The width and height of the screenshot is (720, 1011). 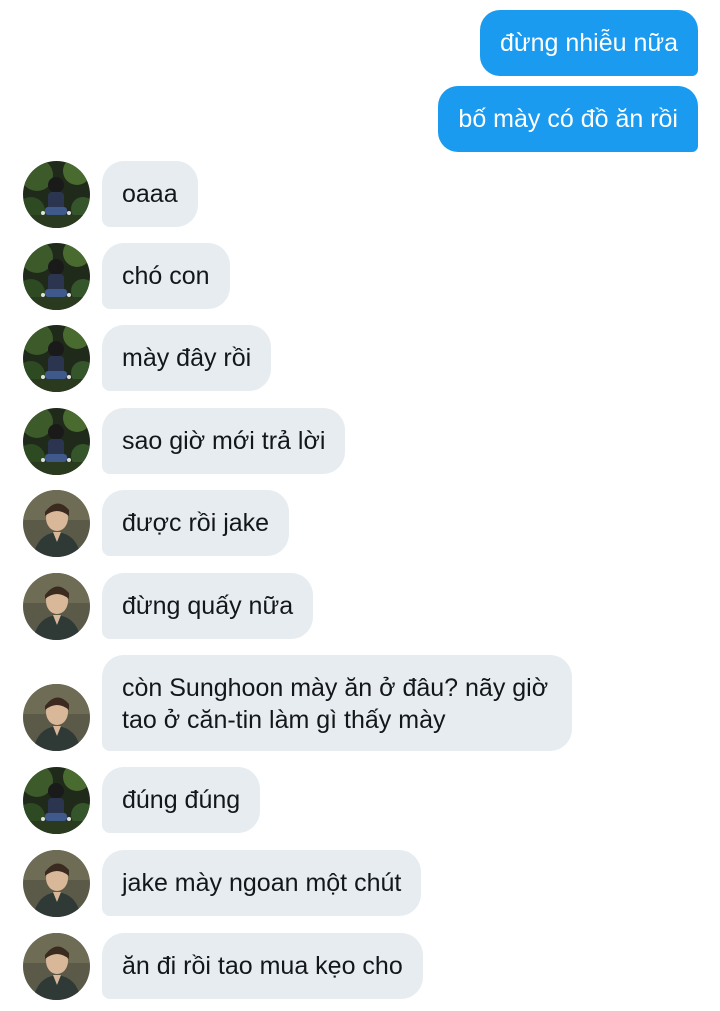 I want to click on incoming-message-bubble: chó con, so click(x=166, y=276).